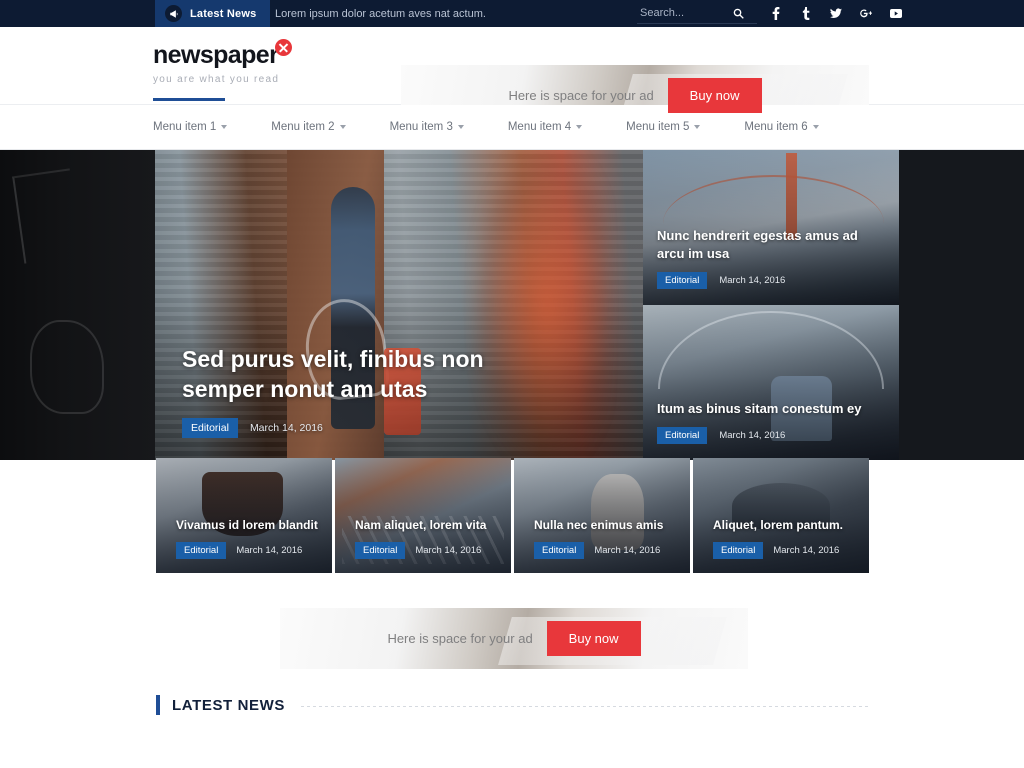 This screenshot has width=1024, height=768. I want to click on section-heading: LATEST NEWS, so click(512, 705).